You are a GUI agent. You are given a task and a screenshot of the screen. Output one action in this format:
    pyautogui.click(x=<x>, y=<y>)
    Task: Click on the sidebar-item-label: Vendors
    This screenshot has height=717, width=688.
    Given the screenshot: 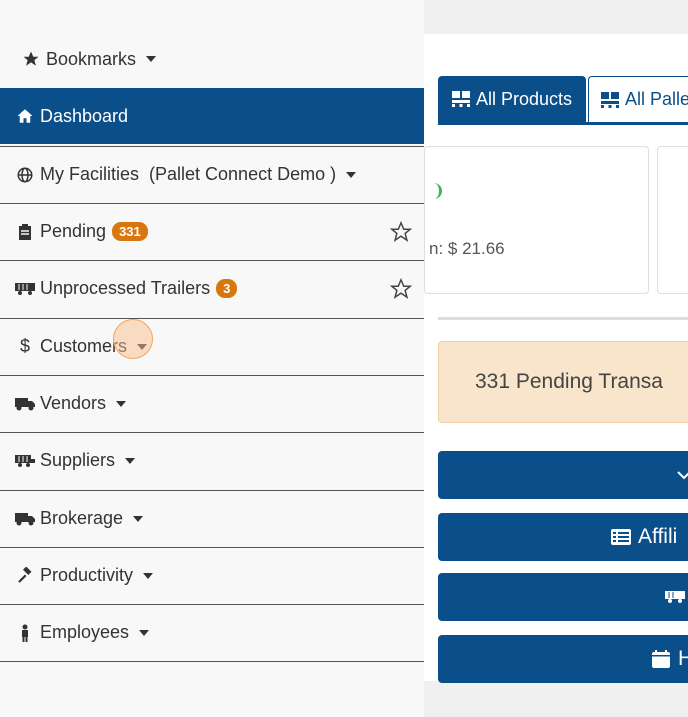 What is the action you would take?
    pyautogui.click(x=73, y=403)
    